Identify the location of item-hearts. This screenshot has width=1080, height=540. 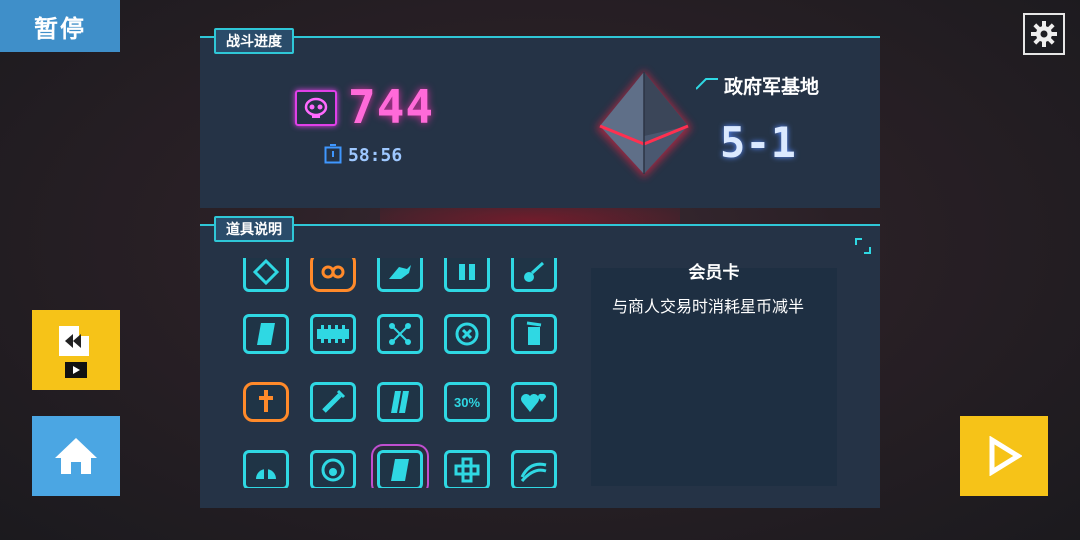
(534, 402).